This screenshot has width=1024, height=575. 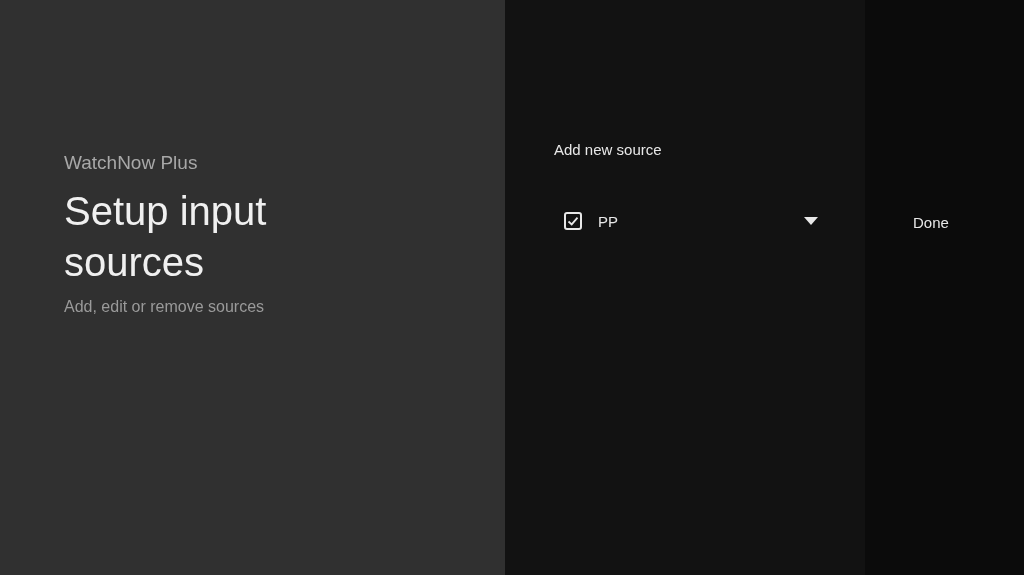 What do you see at coordinates (931, 222) in the screenshot?
I see `done-button: Done` at bounding box center [931, 222].